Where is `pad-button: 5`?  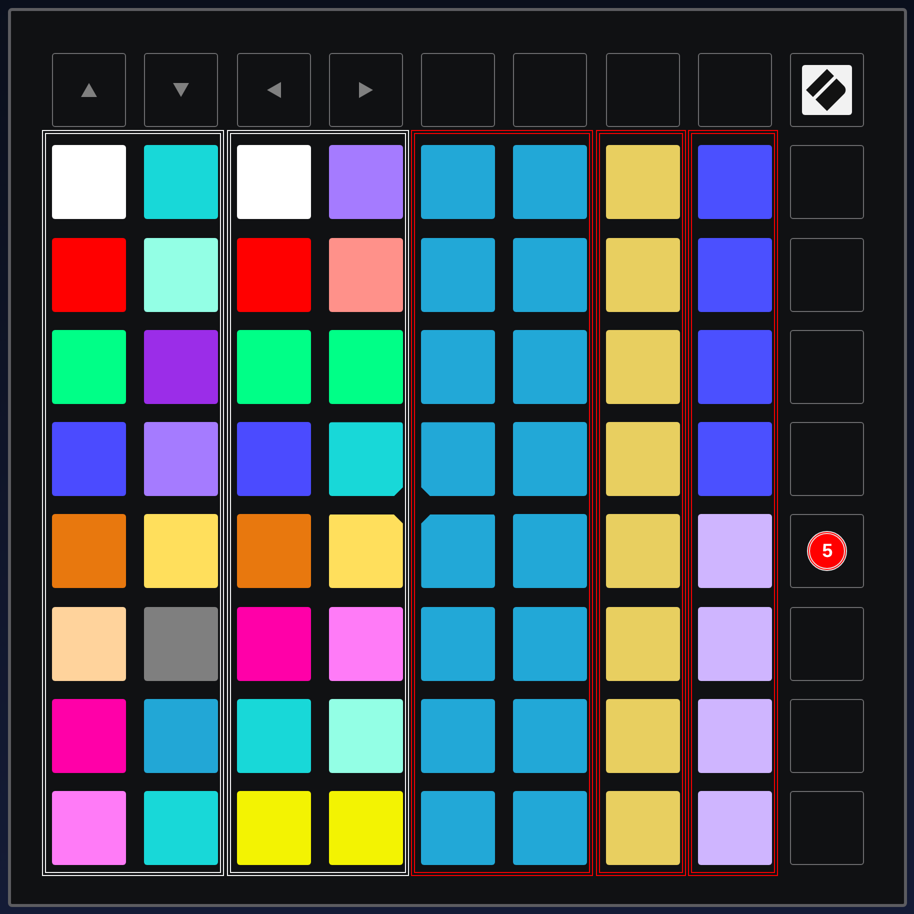 pad-button: 5 is located at coordinates (827, 551).